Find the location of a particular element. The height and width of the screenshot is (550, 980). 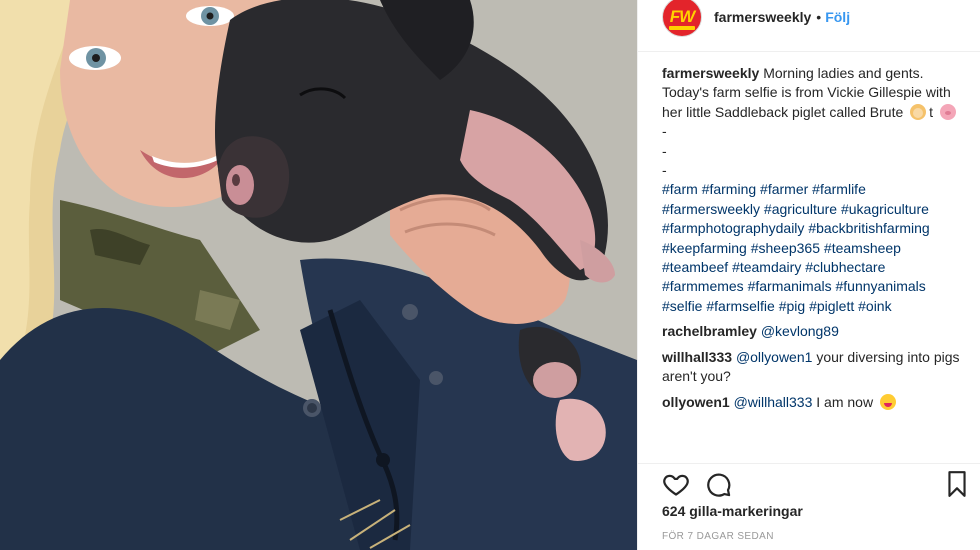

comment-bubble-icon is located at coordinates (718, 486).